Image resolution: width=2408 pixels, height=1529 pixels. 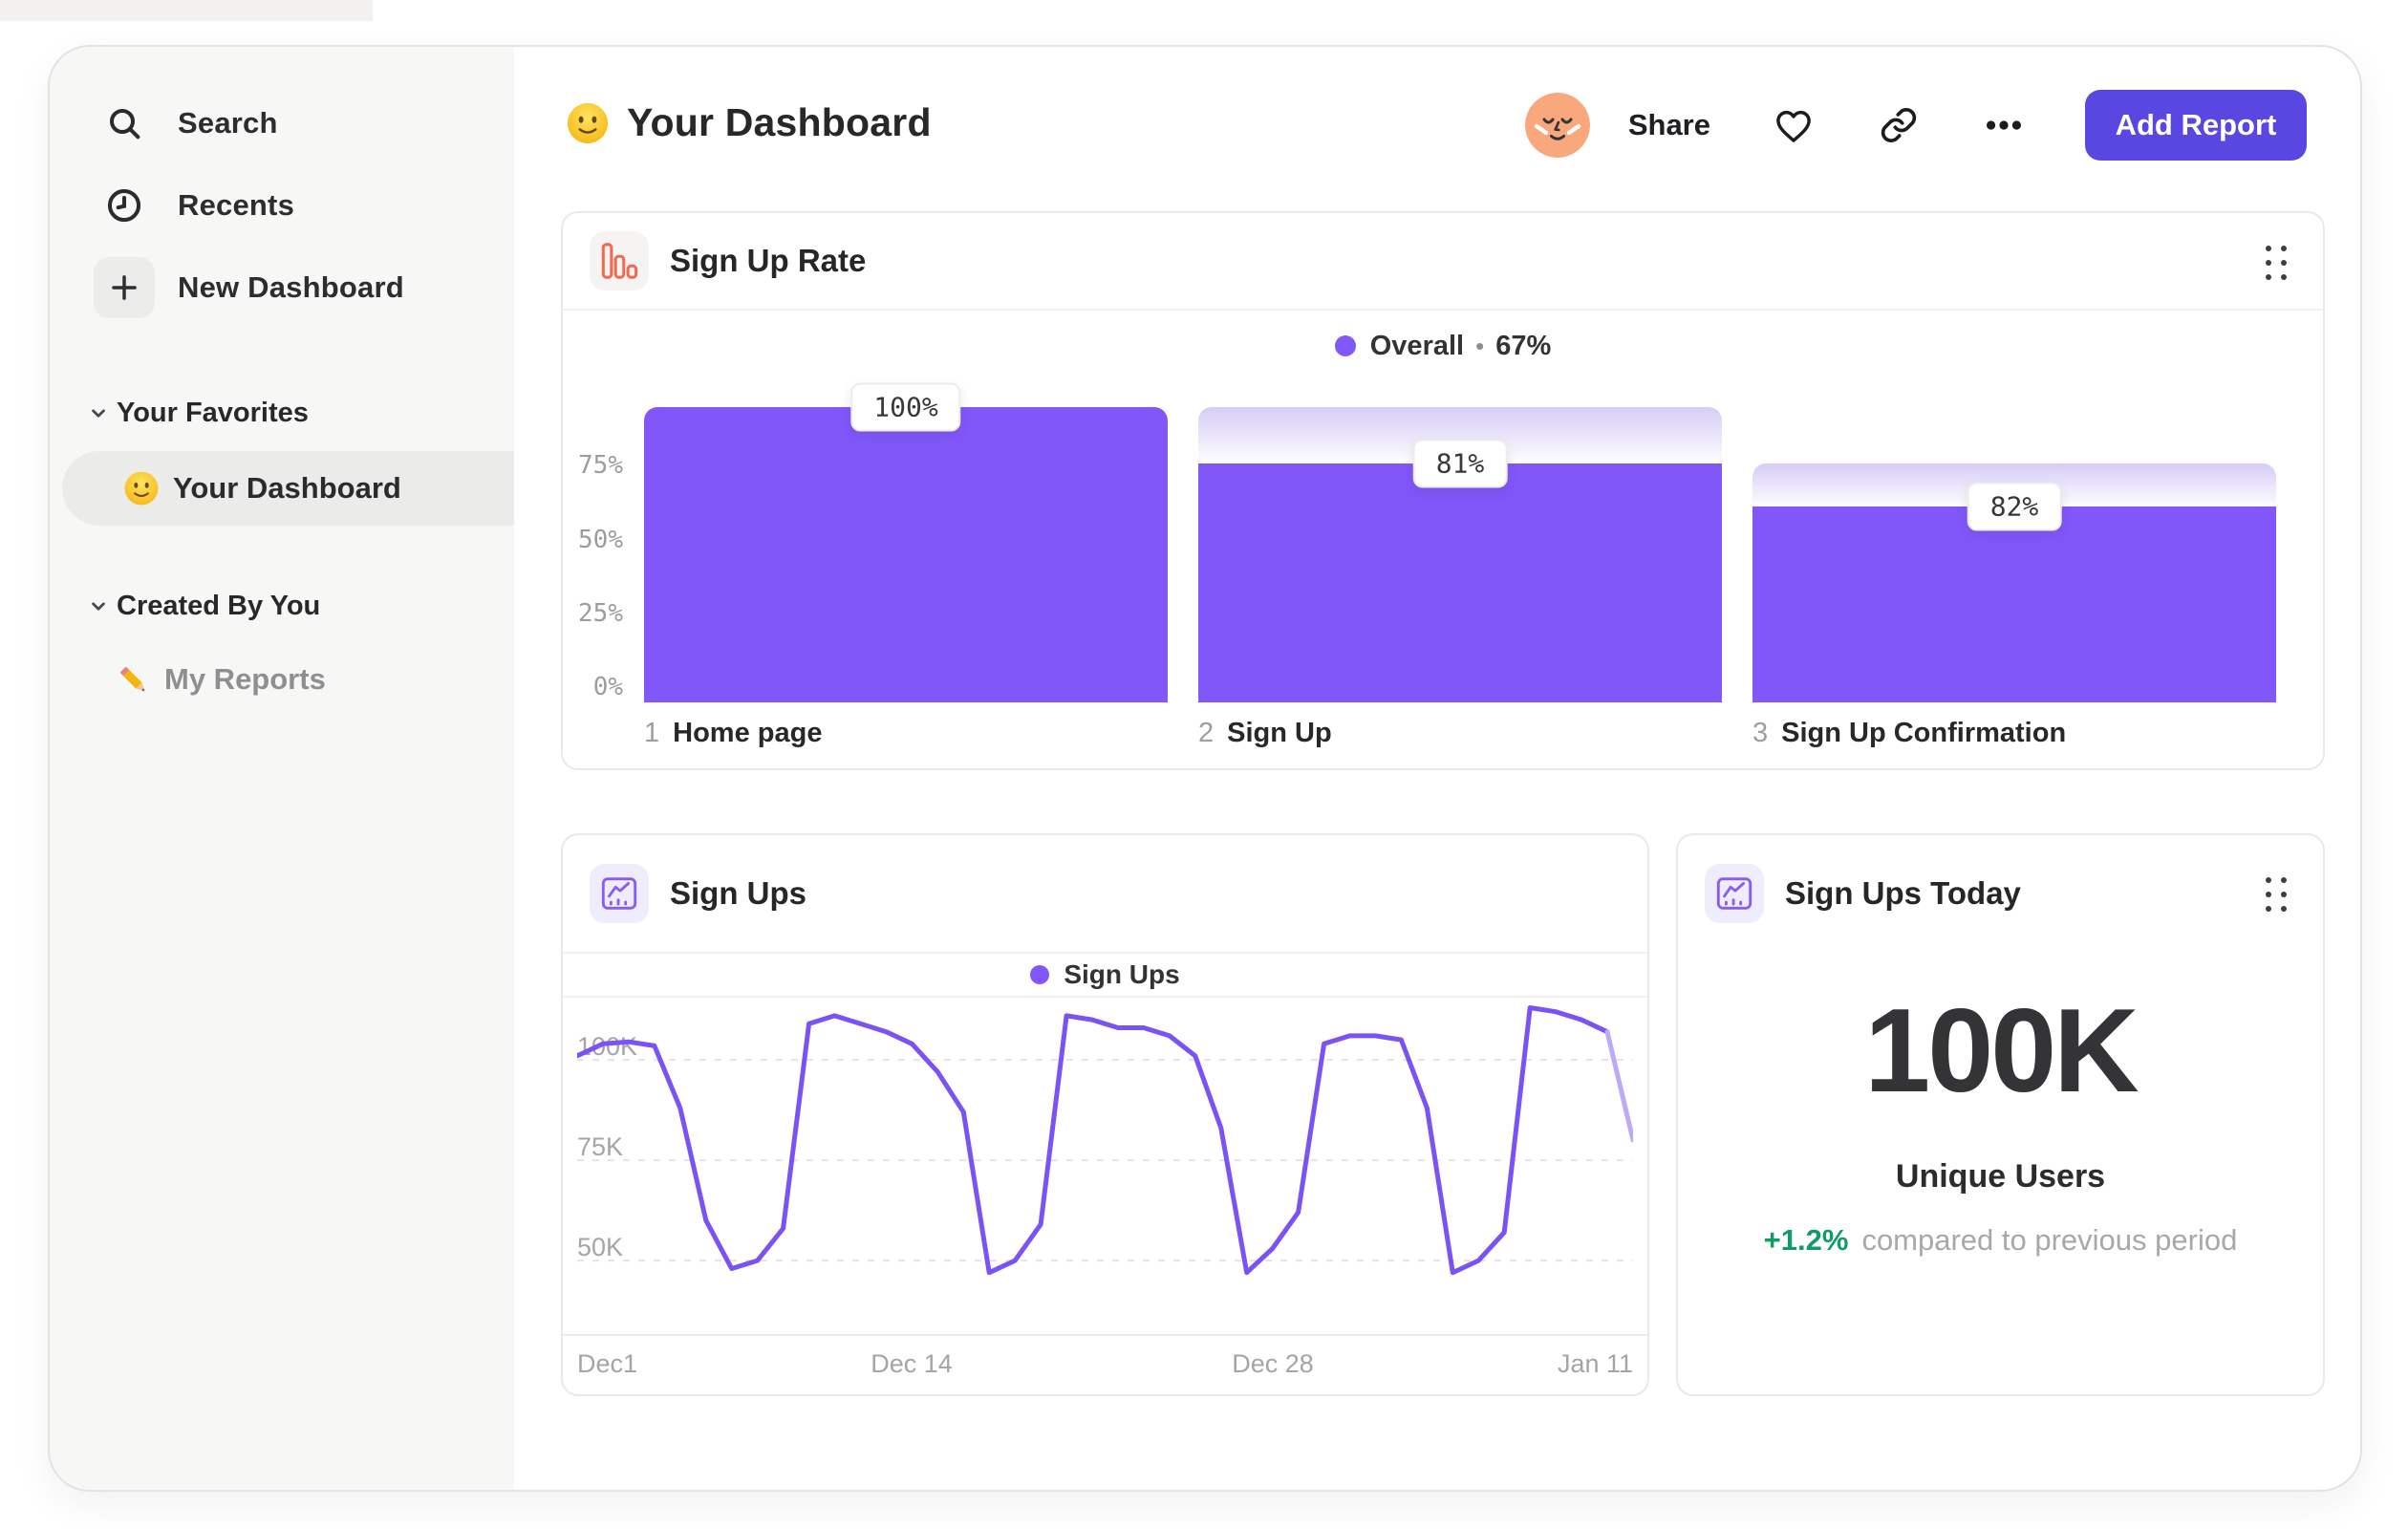 I want to click on sidebar-item-recents: Recents, so click(x=282, y=205).